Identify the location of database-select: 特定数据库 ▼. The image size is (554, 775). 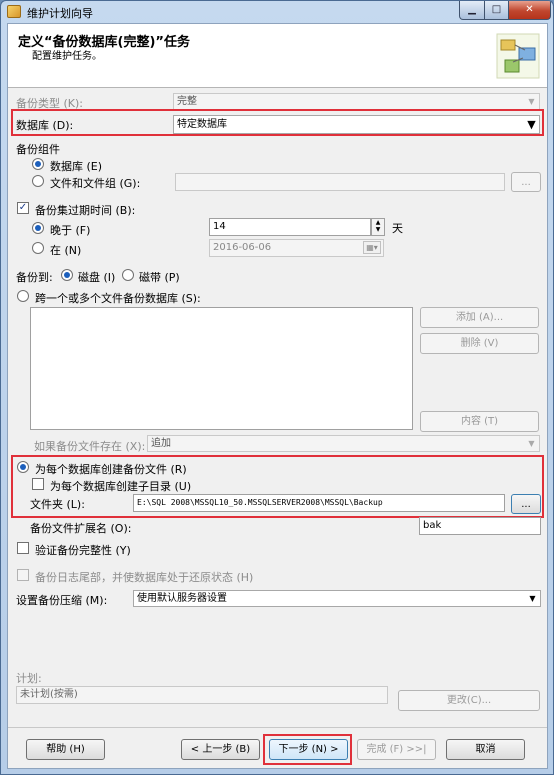
(356, 124).